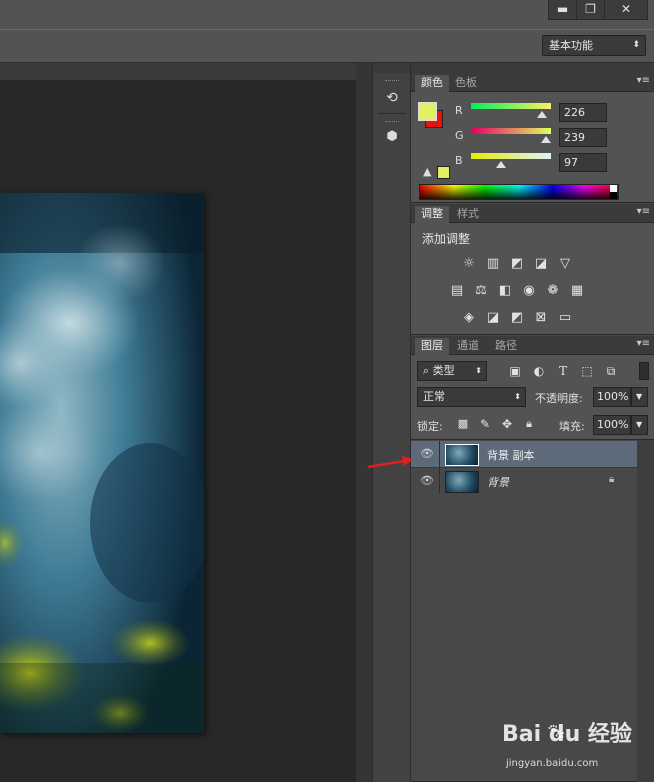  Describe the element at coordinates (553, 291) in the screenshot. I see `channel-mixer-icon: ❁` at that location.